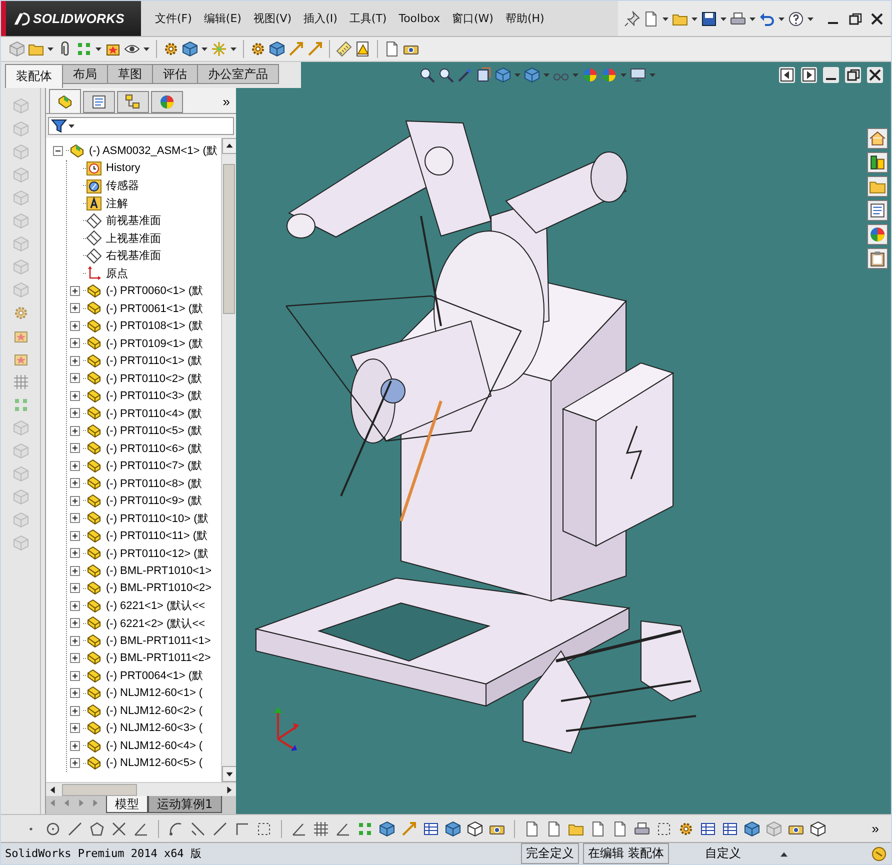 The image size is (892, 865). Describe the element at coordinates (119, 828) in the screenshot. I see `cross-icon` at that location.